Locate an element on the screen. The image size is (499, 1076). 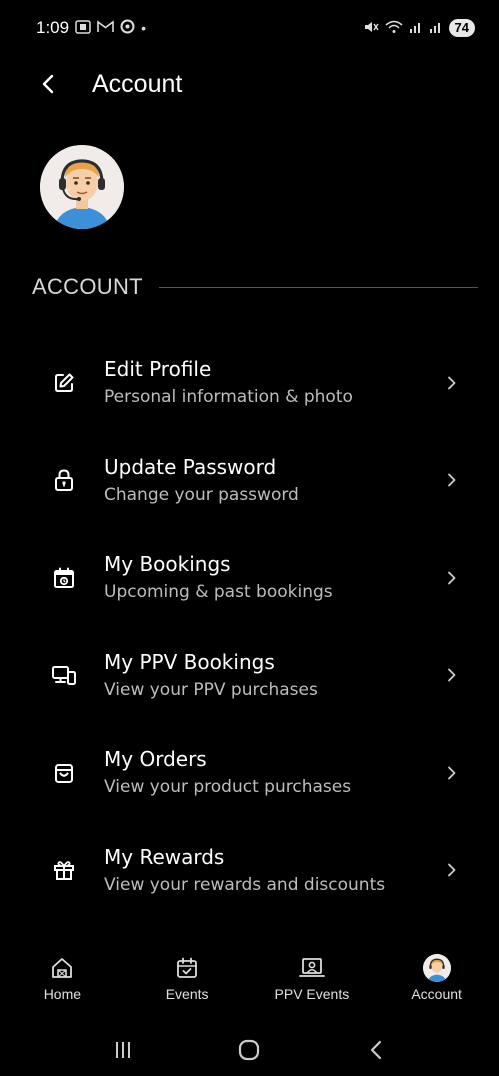
menu-text: My Orders View your product purchases is located at coordinates (227, 772).